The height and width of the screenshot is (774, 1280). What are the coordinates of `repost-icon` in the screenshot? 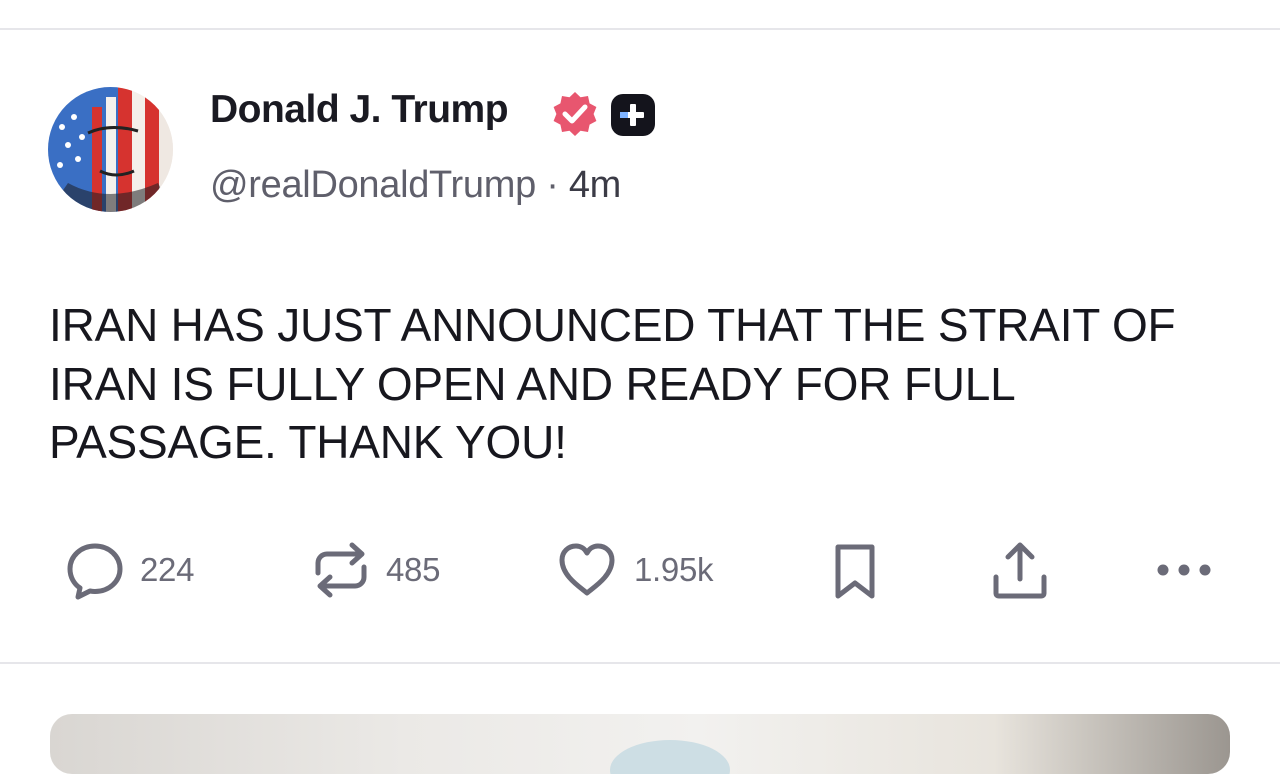 It's located at (341, 570).